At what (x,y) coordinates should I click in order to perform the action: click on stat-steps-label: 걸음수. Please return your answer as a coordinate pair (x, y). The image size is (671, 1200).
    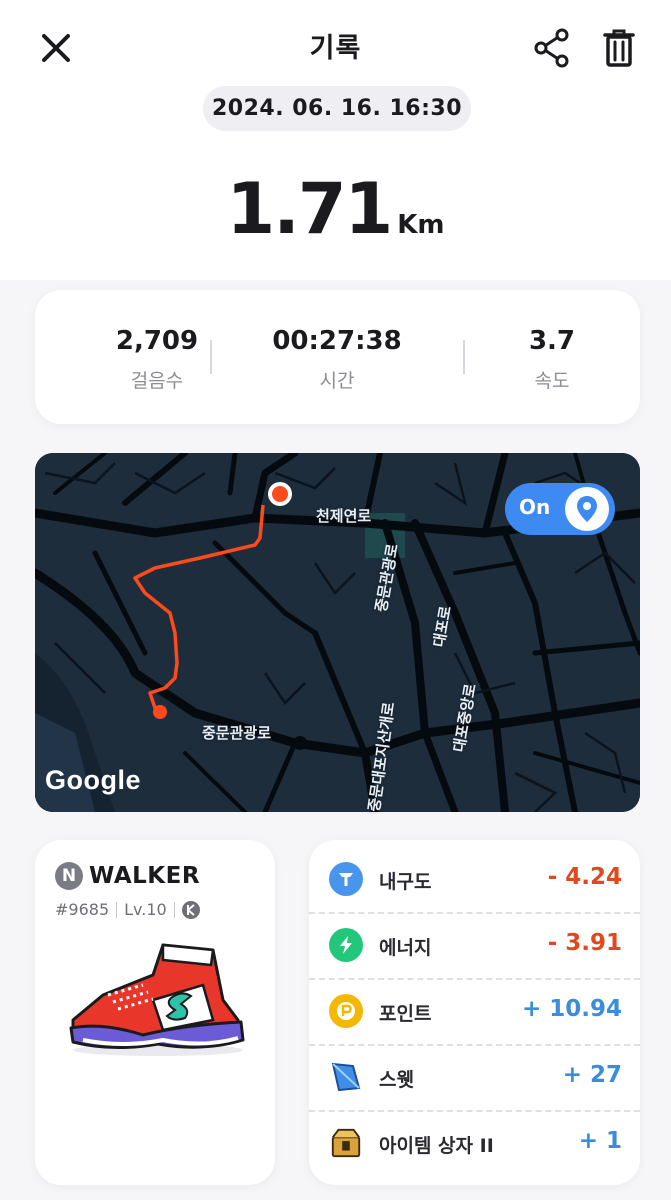
    Looking at the image, I should click on (157, 381).